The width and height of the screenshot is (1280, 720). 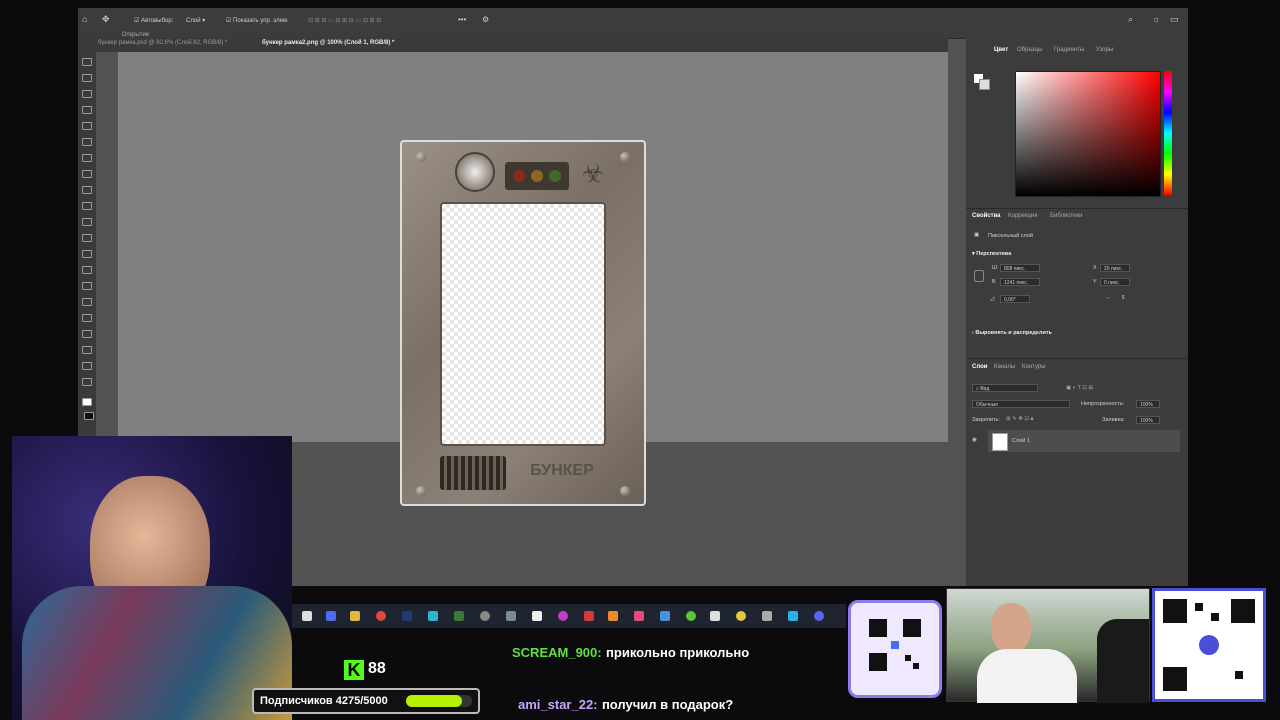 What do you see at coordinates (1020, 268) in the screenshot?
I see `width-field: 808 пикс.` at bounding box center [1020, 268].